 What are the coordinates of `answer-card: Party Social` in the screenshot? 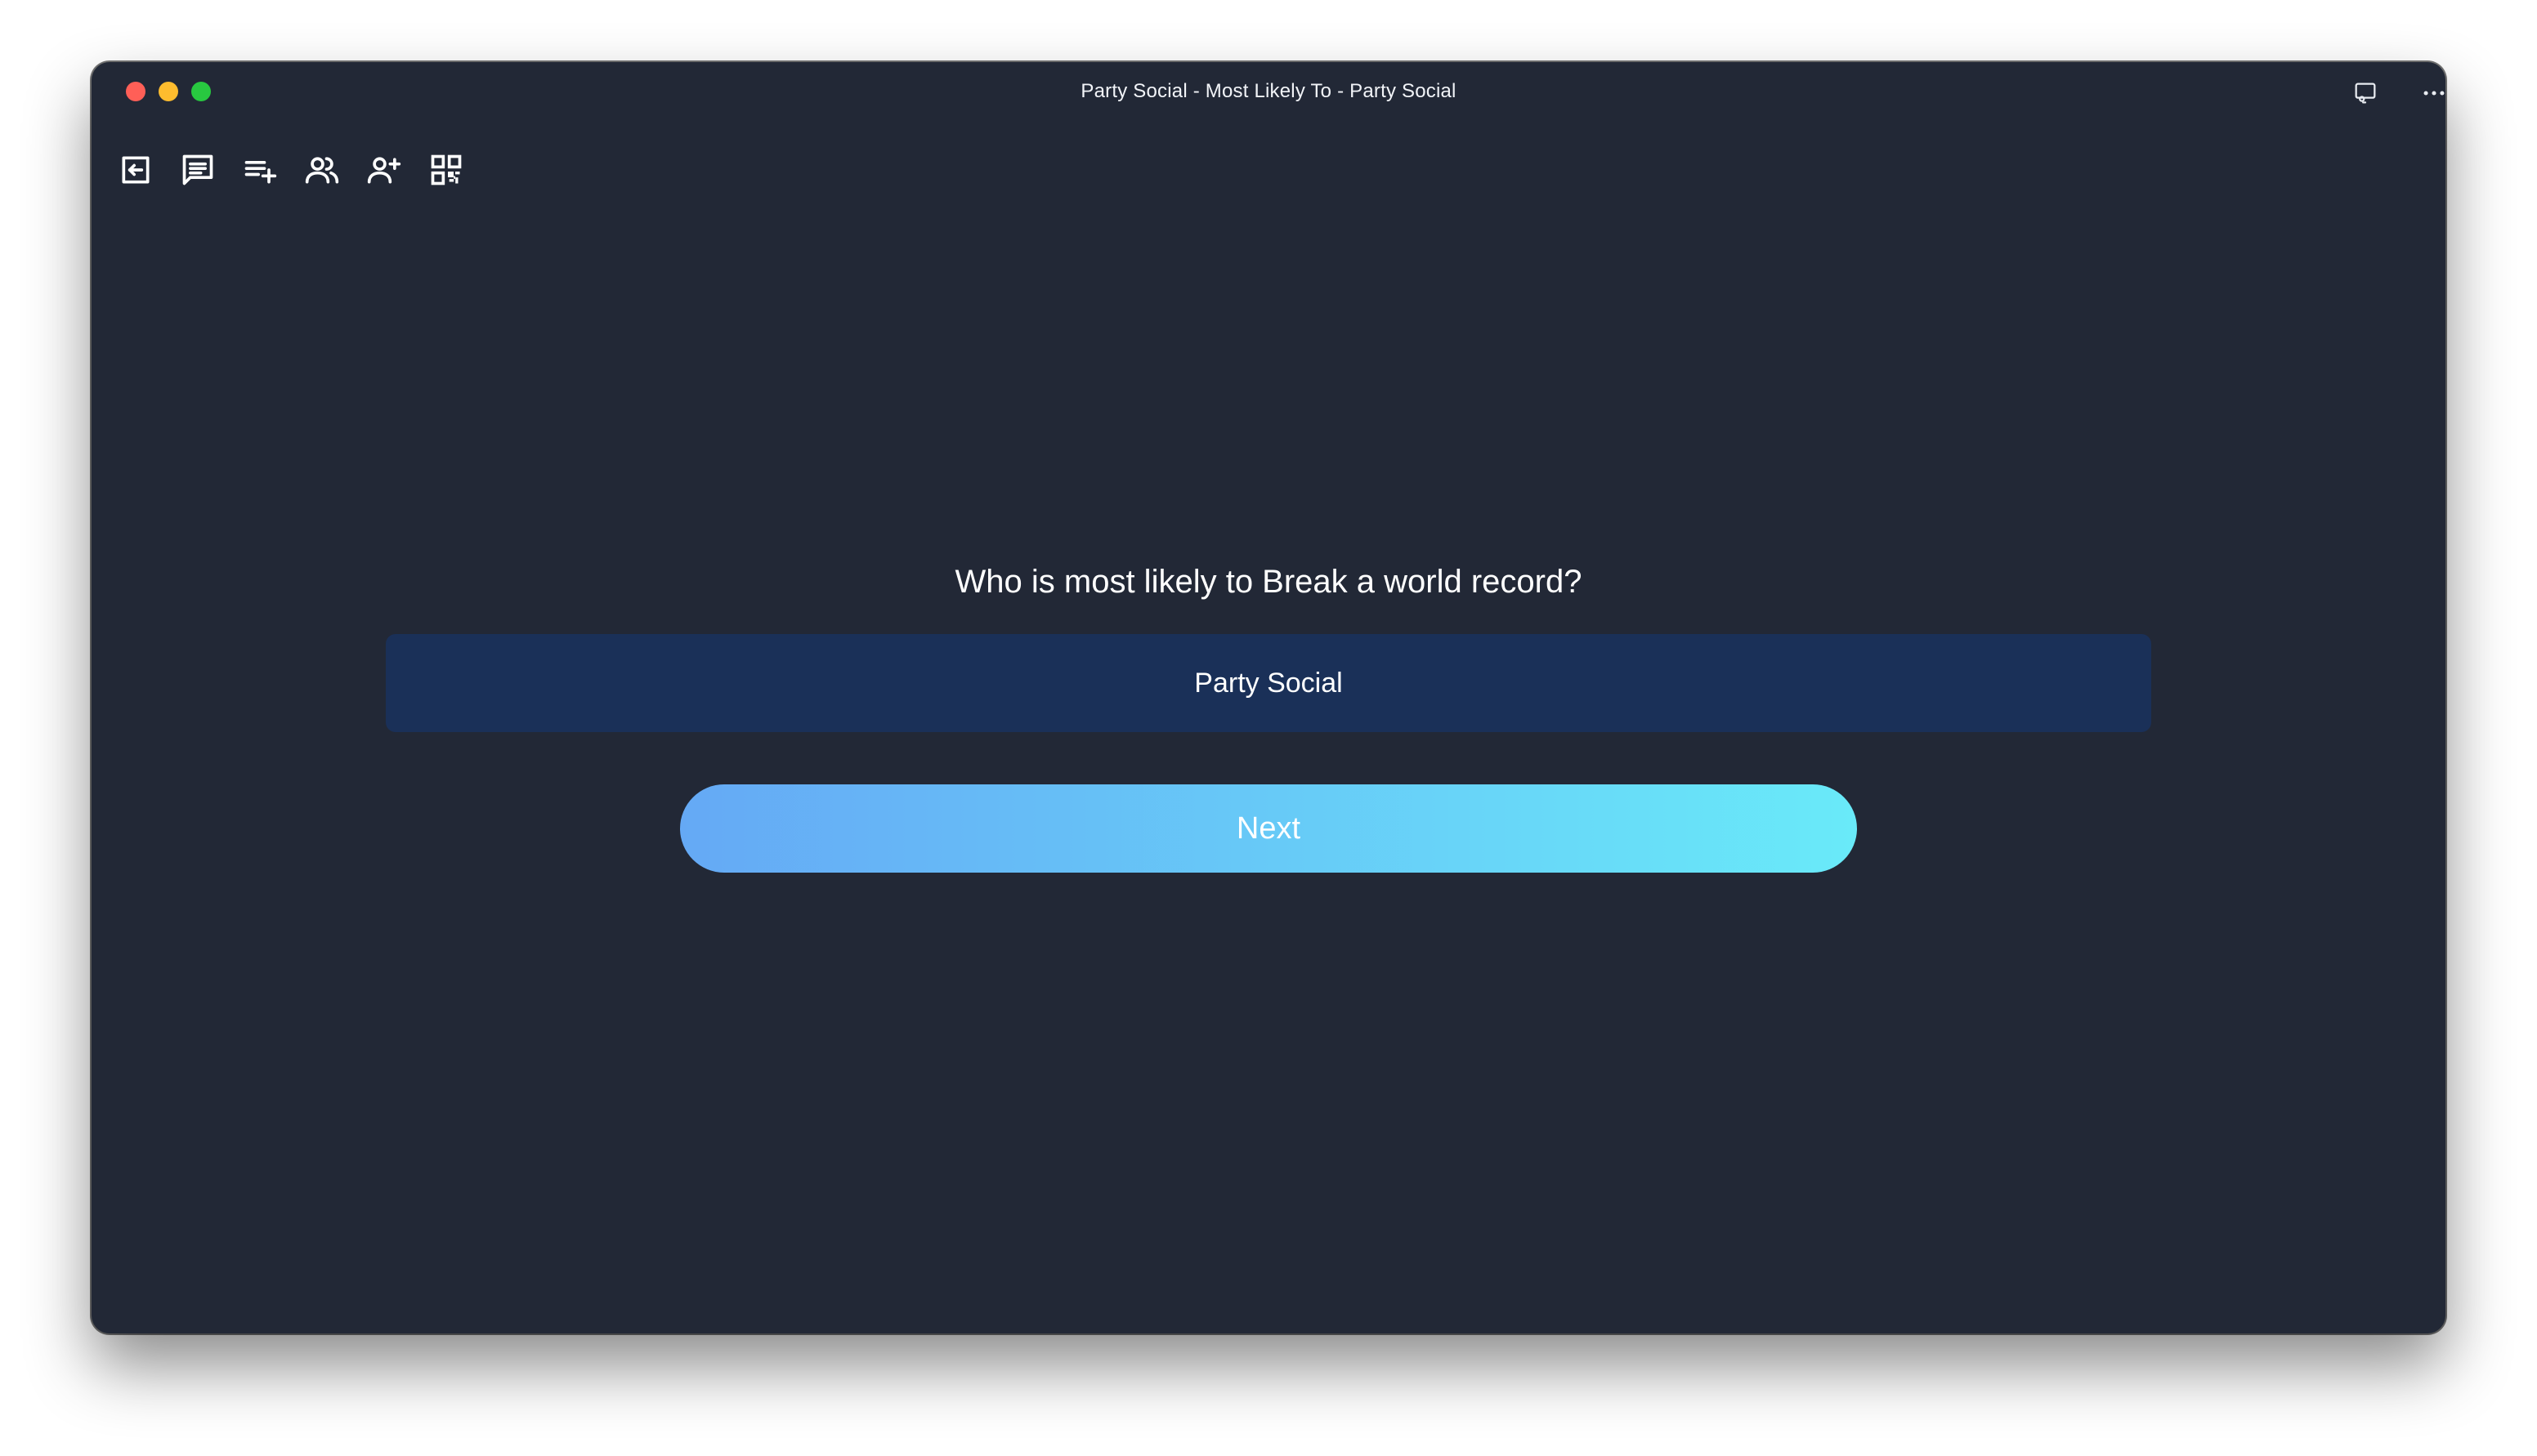 It's located at (1268, 683).